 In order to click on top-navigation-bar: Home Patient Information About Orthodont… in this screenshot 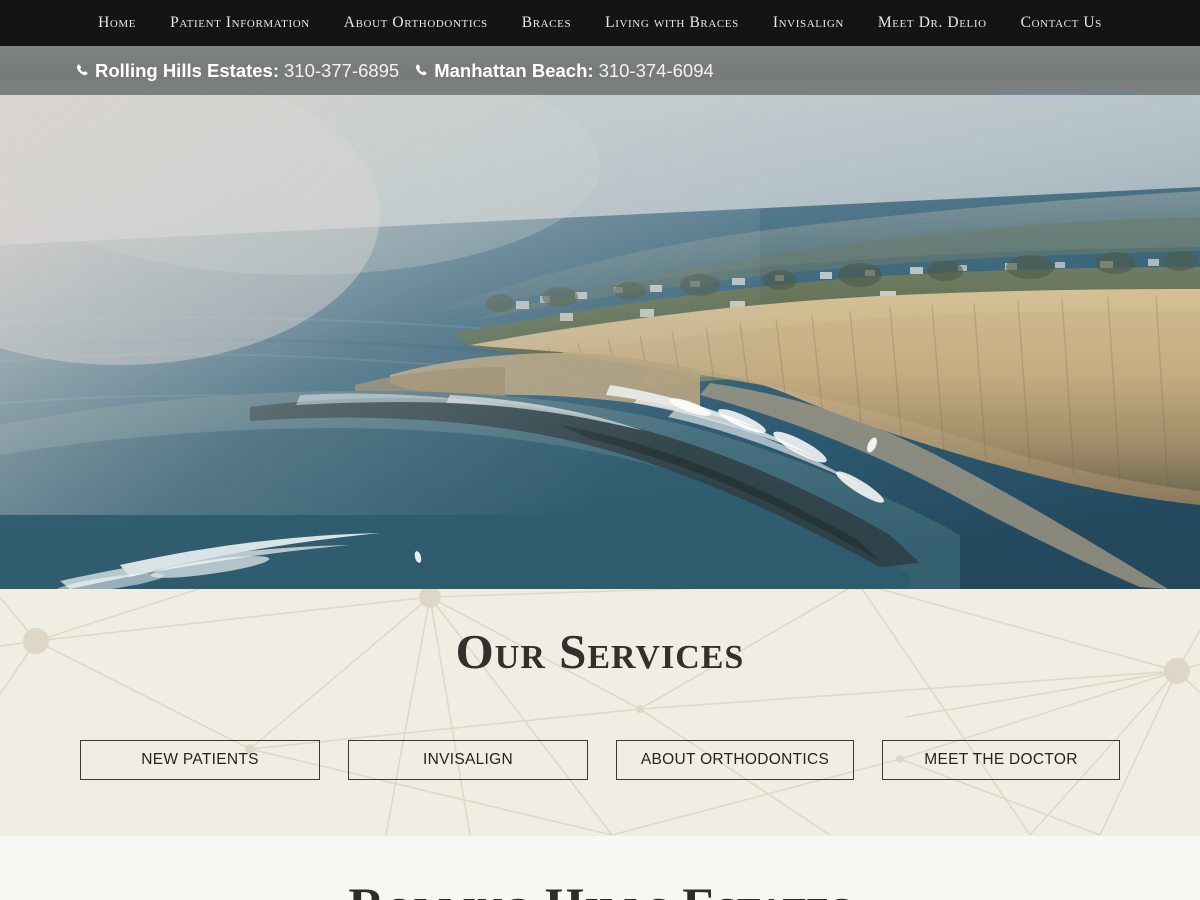, I will do `click(600, 23)`.